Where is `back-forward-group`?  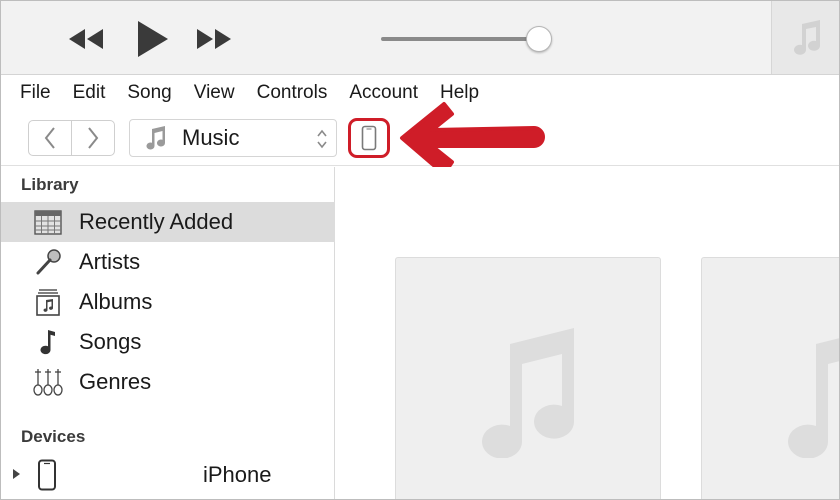 back-forward-group is located at coordinates (71, 138).